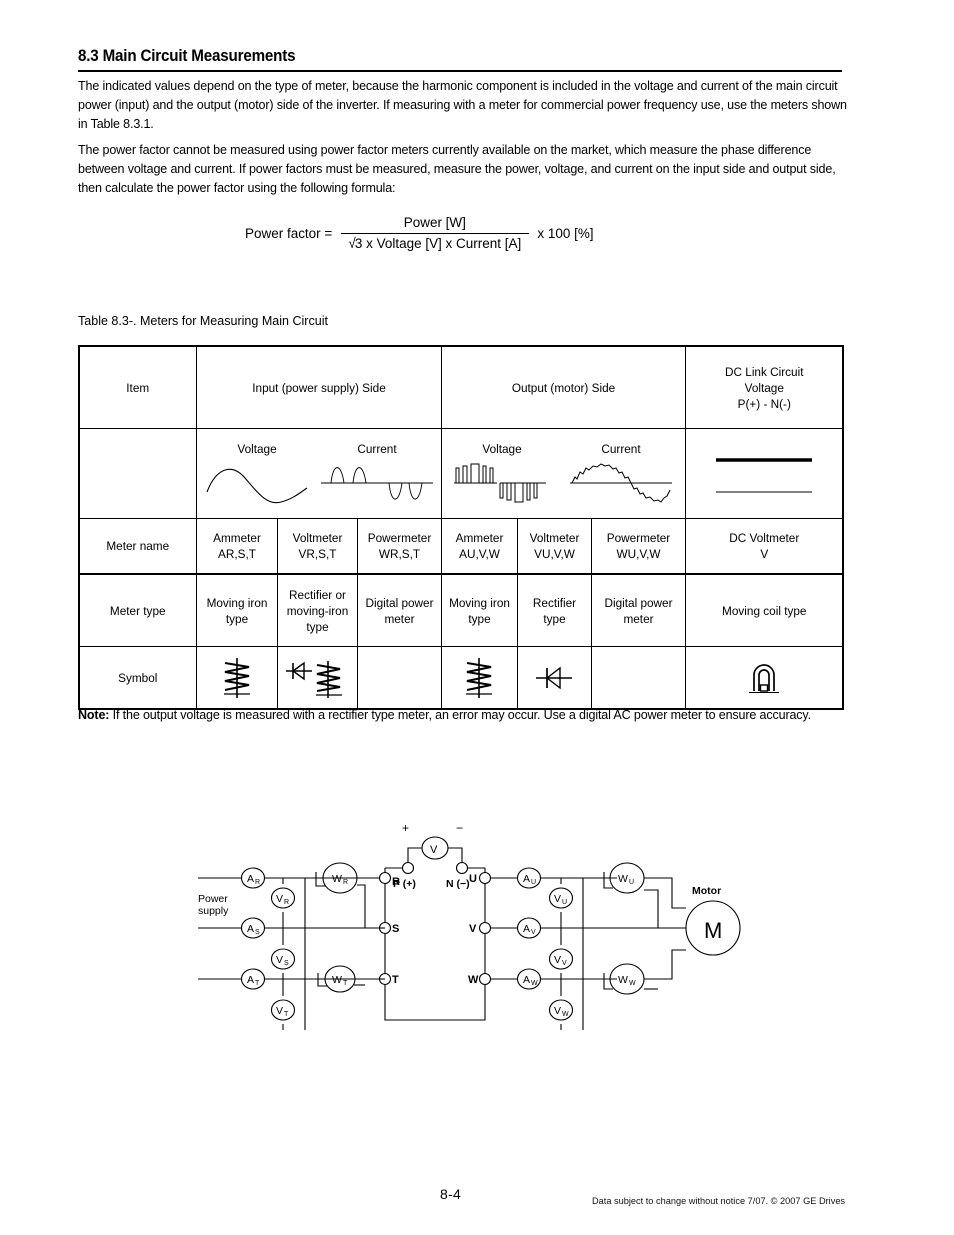  What do you see at coordinates (94, 714) in the screenshot?
I see `note-label: Note:` at bounding box center [94, 714].